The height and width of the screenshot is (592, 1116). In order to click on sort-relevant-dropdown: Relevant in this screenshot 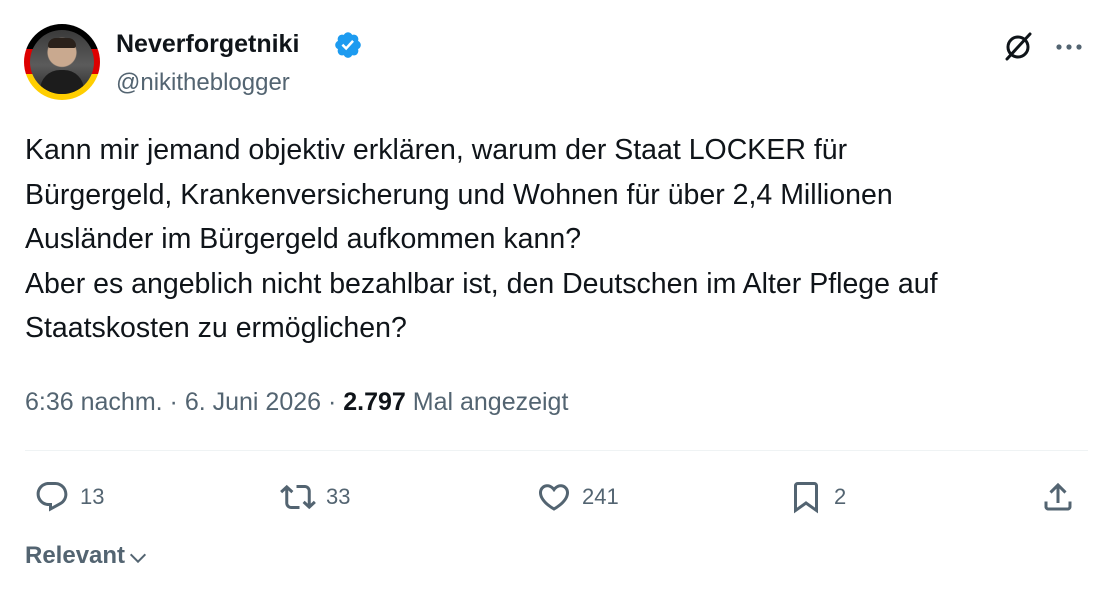, I will do `click(87, 556)`.